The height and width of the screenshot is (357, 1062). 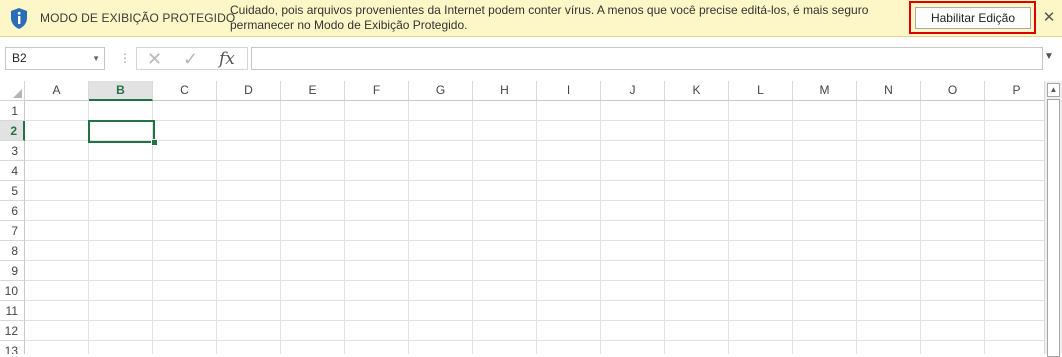 What do you see at coordinates (249, 151) in the screenshot?
I see `cell-d3` at bounding box center [249, 151].